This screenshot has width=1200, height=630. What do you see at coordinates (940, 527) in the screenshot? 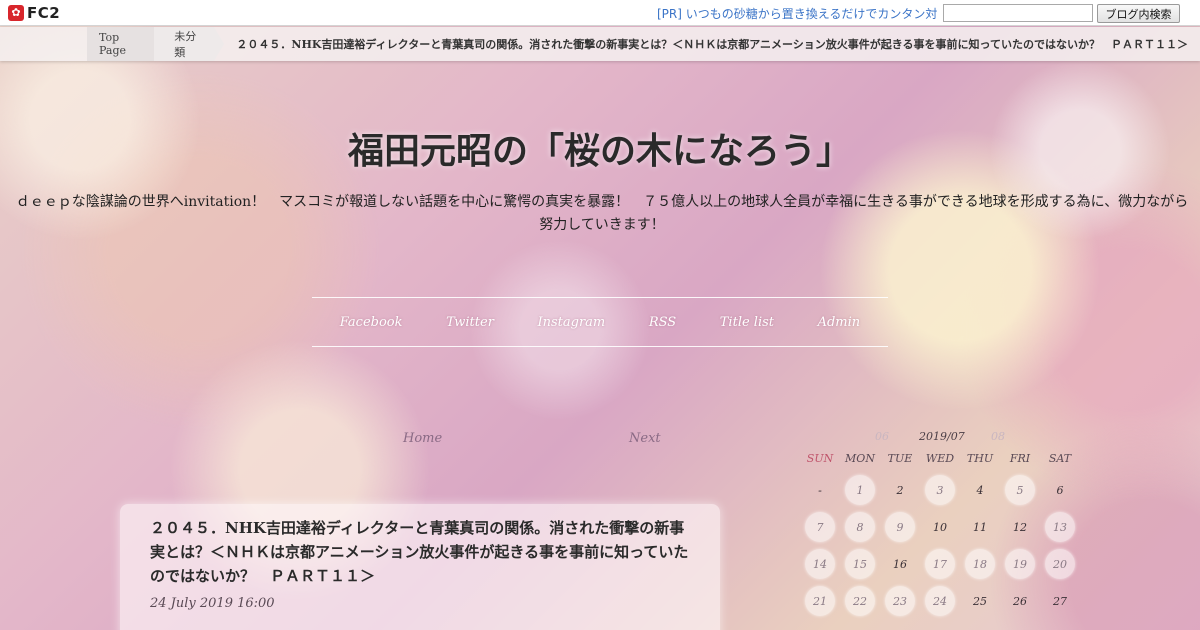
I see `calendar-day: 10` at bounding box center [940, 527].